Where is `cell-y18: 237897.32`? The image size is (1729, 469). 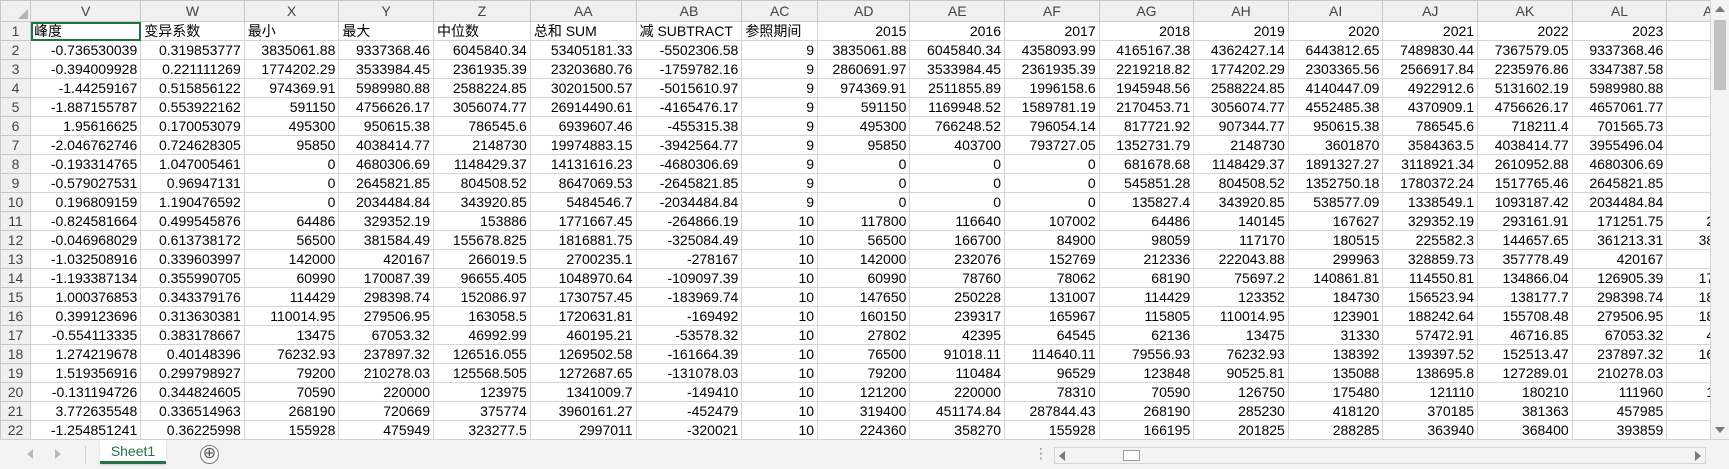 cell-y18: 237897.32 is located at coordinates (386, 354).